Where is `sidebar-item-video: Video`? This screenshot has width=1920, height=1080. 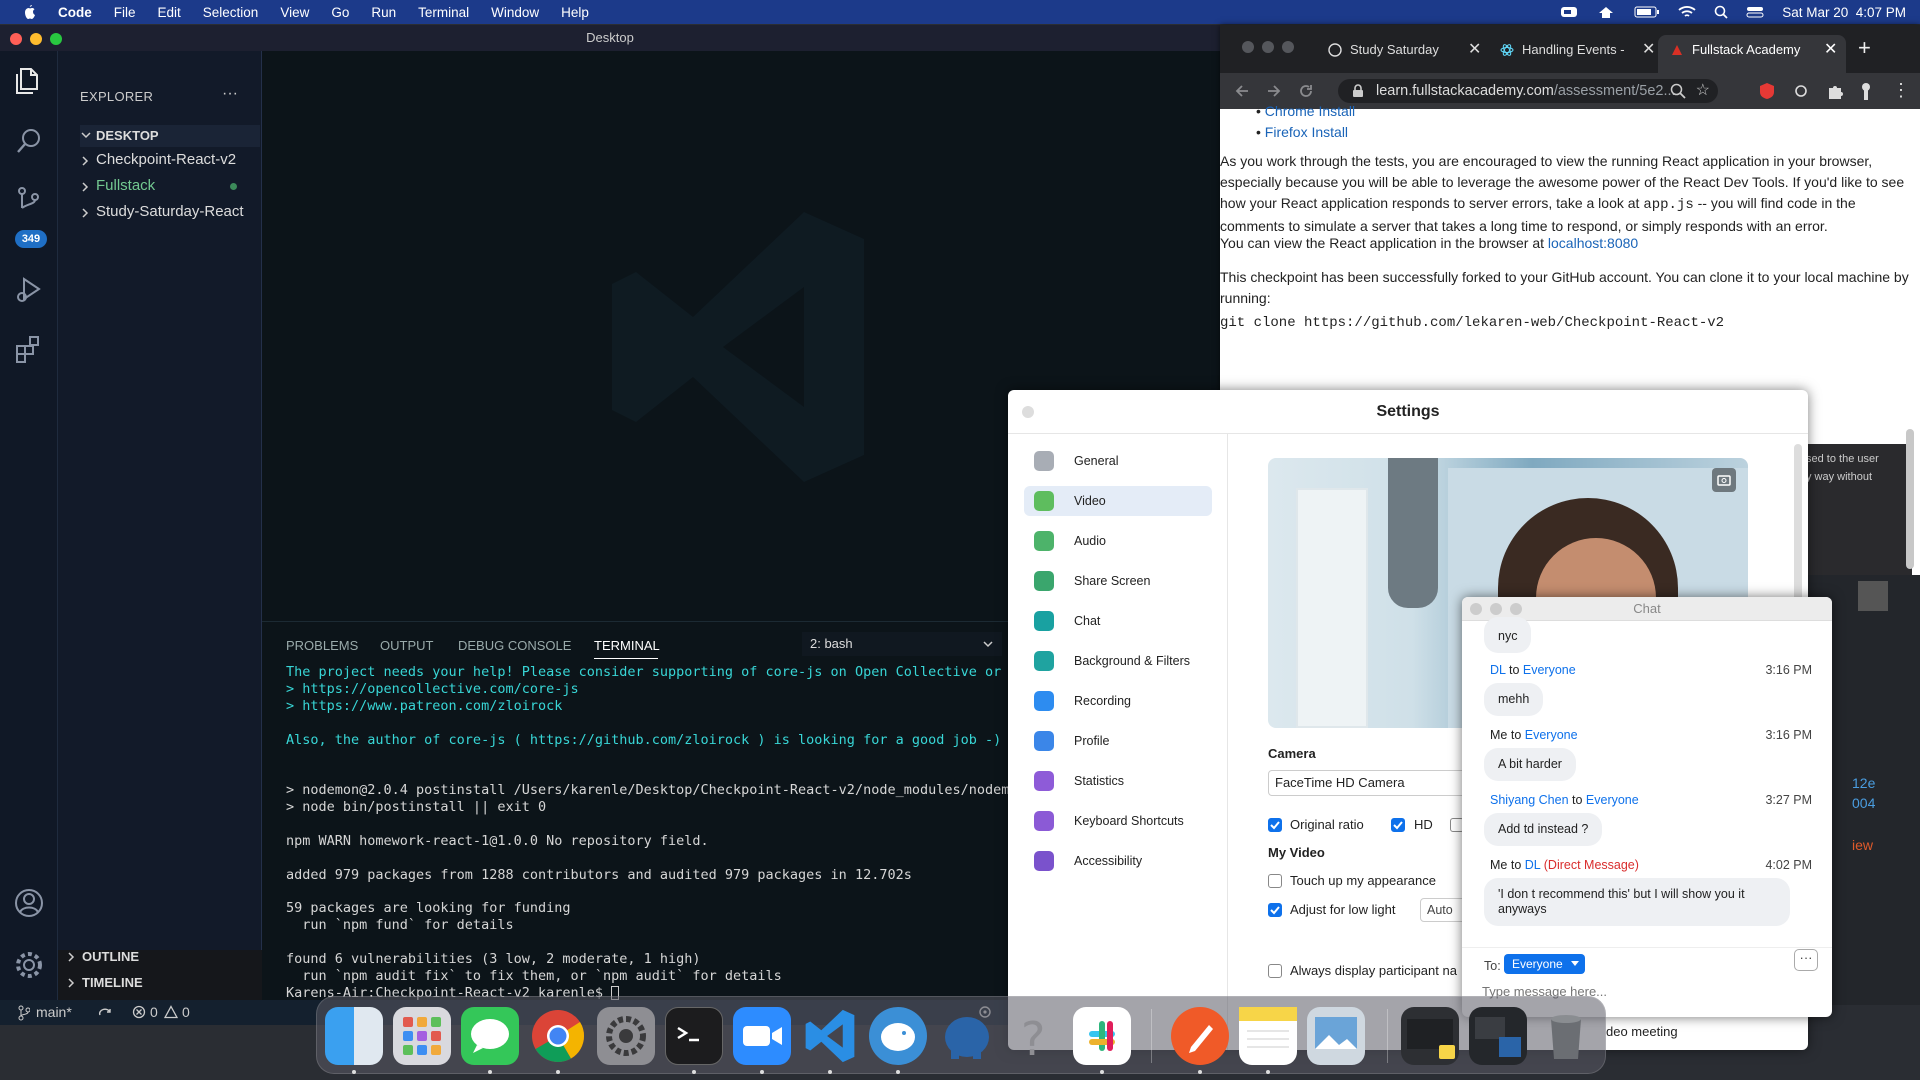 sidebar-item-video: Video is located at coordinates (1118, 501).